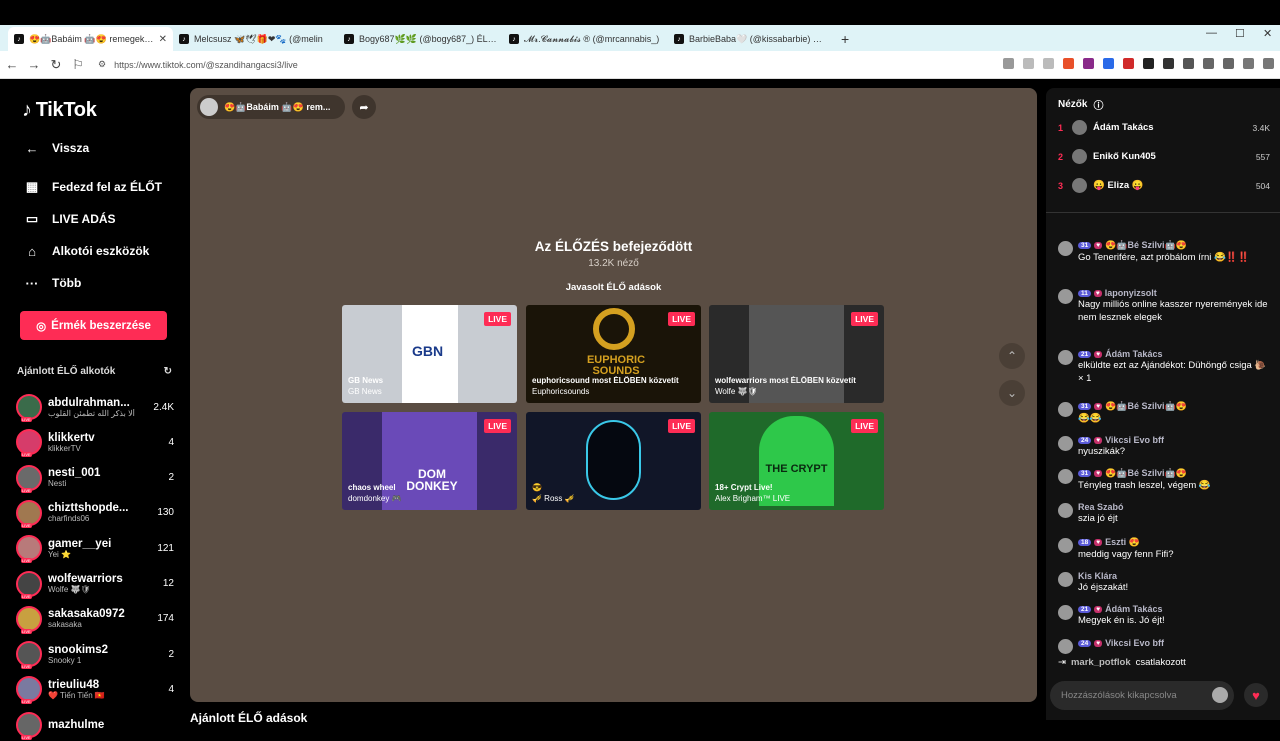  What do you see at coordinates (1220, 695) in the screenshot?
I see `emoji-icon` at bounding box center [1220, 695].